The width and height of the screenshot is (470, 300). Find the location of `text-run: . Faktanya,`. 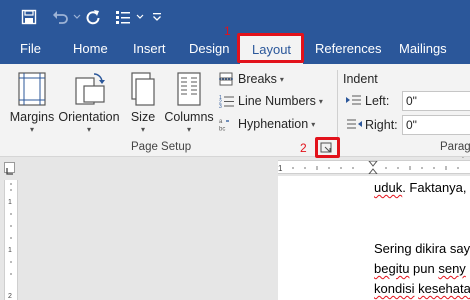

text-run: . Faktanya, is located at coordinates (434, 187).